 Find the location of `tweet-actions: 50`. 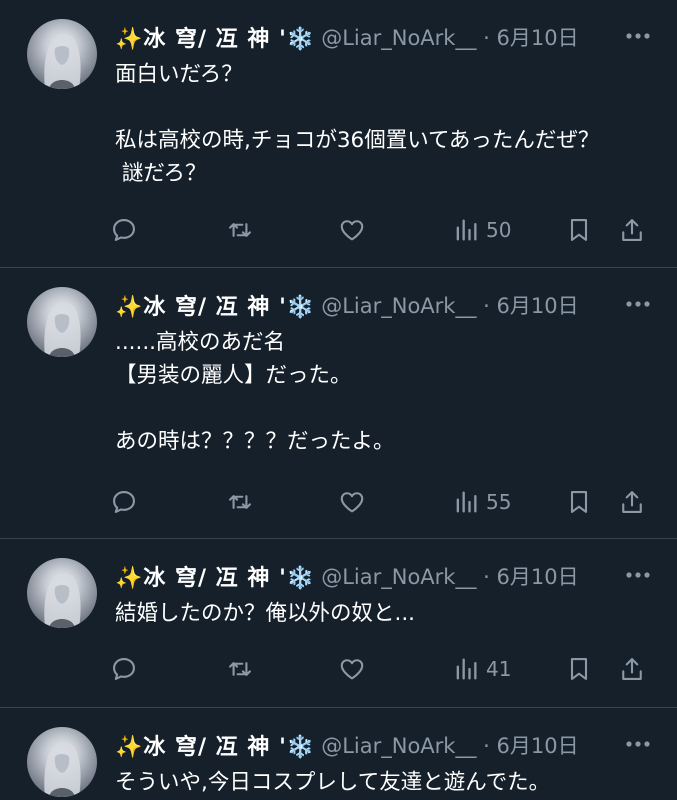

tweet-actions: 50 is located at coordinates (382, 230).